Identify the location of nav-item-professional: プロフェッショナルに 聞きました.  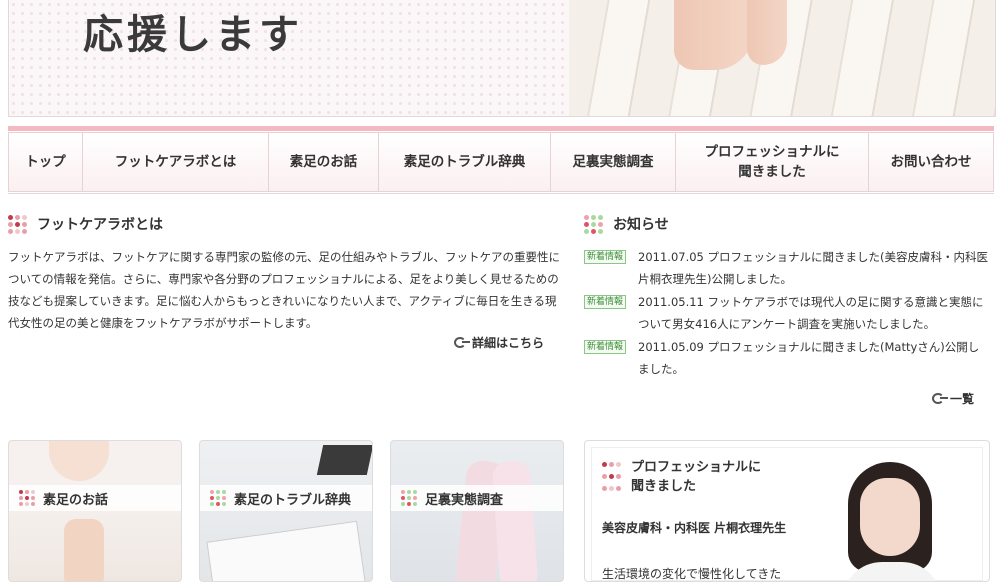
(771, 162).